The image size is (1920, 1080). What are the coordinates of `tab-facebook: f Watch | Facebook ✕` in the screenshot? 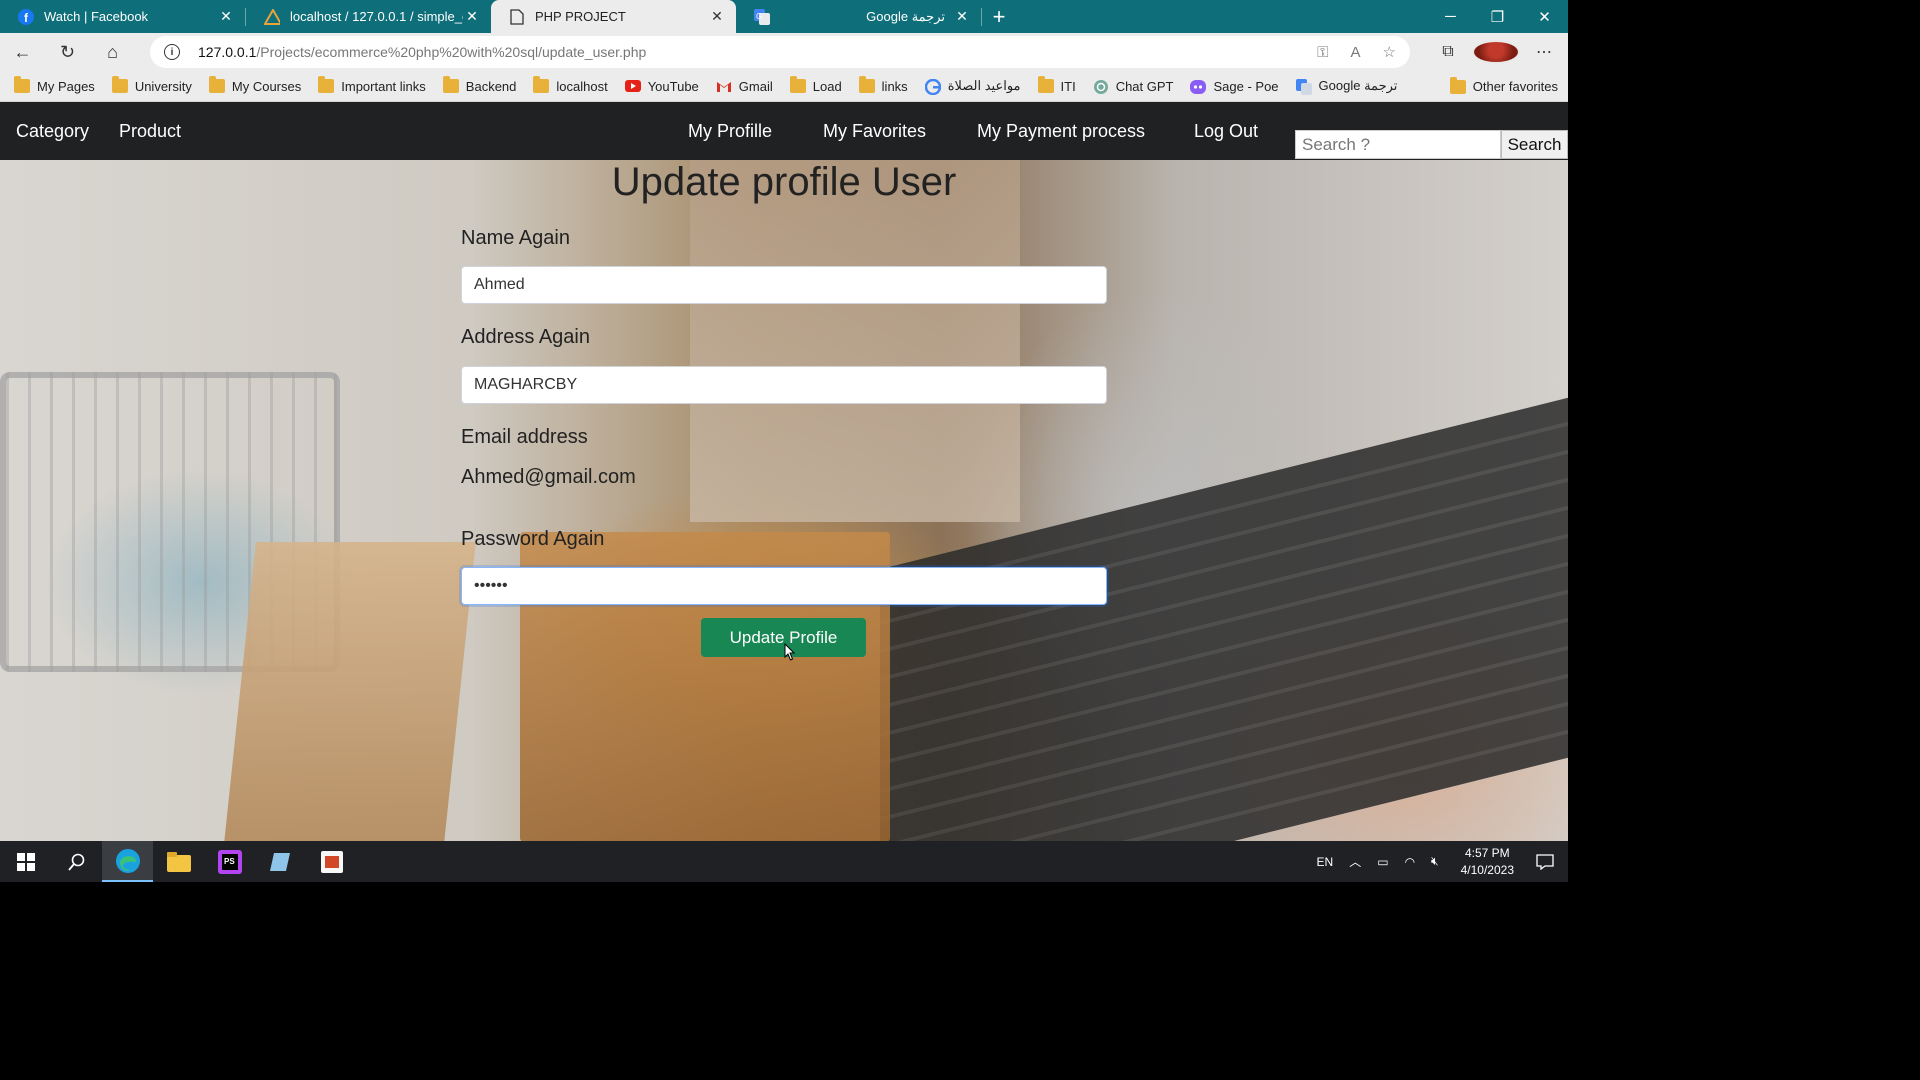 It's located at (122, 16).